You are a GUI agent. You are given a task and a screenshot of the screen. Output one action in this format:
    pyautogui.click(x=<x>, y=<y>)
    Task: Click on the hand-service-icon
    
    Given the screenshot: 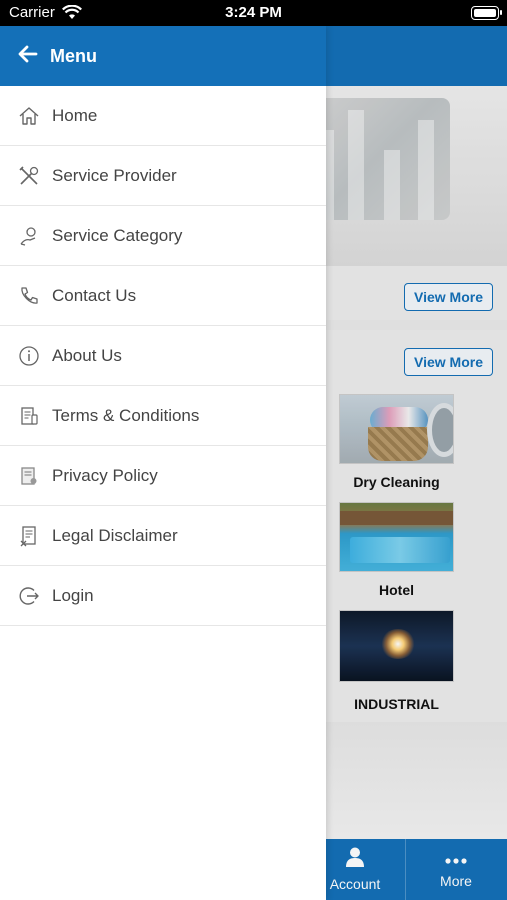 What is the action you would take?
    pyautogui.click(x=29, y=236)
    